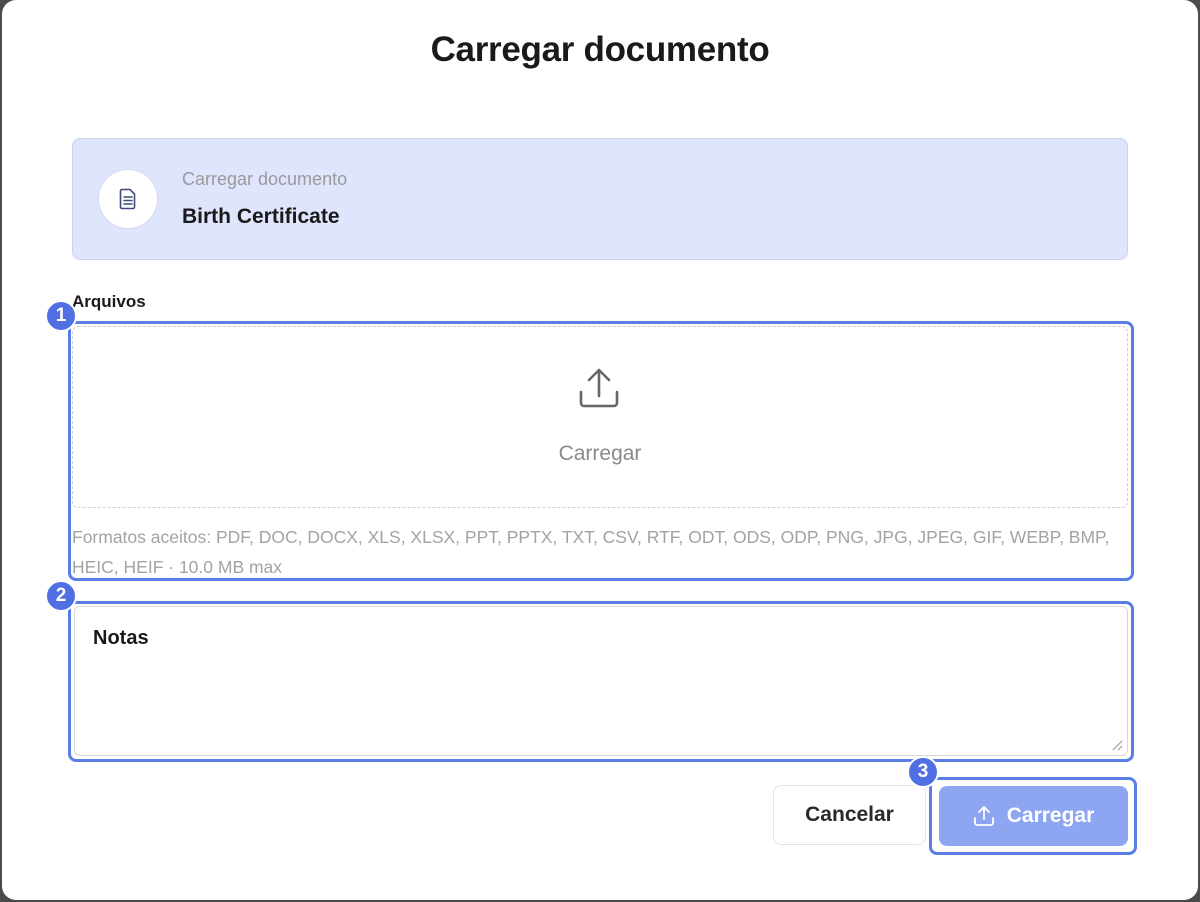  I want to click on annotation-badge-3: 3, so click(923, 772).